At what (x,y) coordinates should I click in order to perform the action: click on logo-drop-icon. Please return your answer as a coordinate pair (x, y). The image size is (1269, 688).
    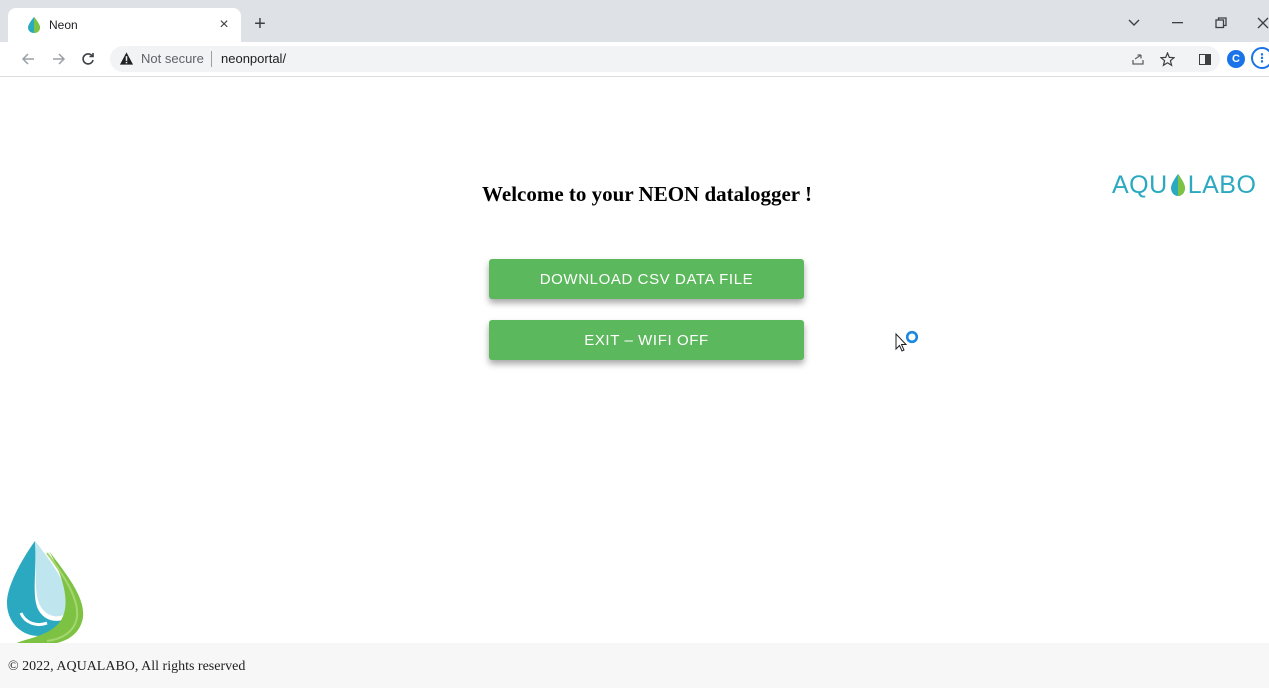
    Looking at the image, I should click on (1177, 185).